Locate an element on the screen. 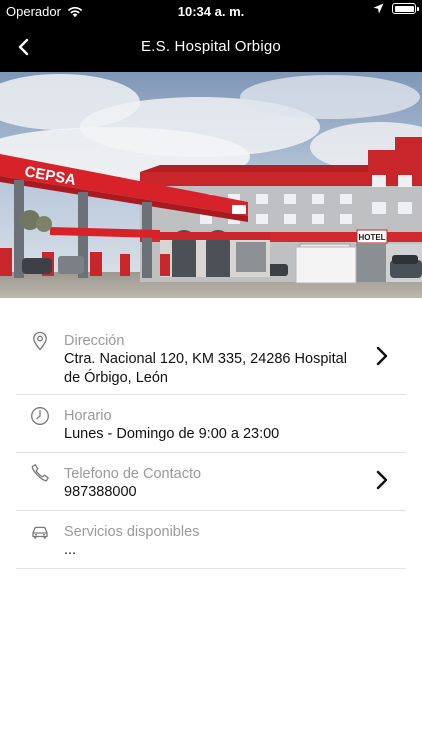 This screenshot has width=422, height=750. location-pin-icon is located at coordinates (40, 341).